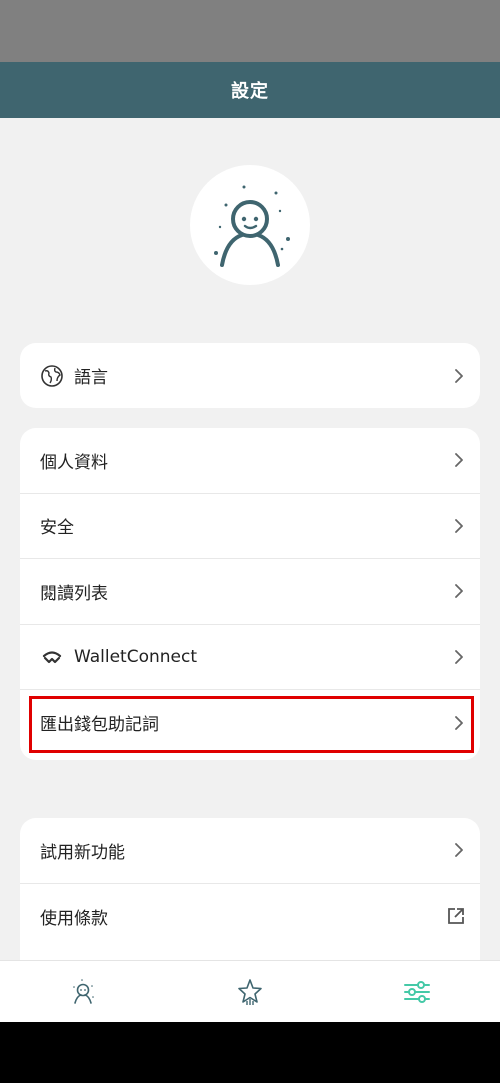  I want to click on misc-settings-card: 試用新功能 使用條款, so click(250, 889).